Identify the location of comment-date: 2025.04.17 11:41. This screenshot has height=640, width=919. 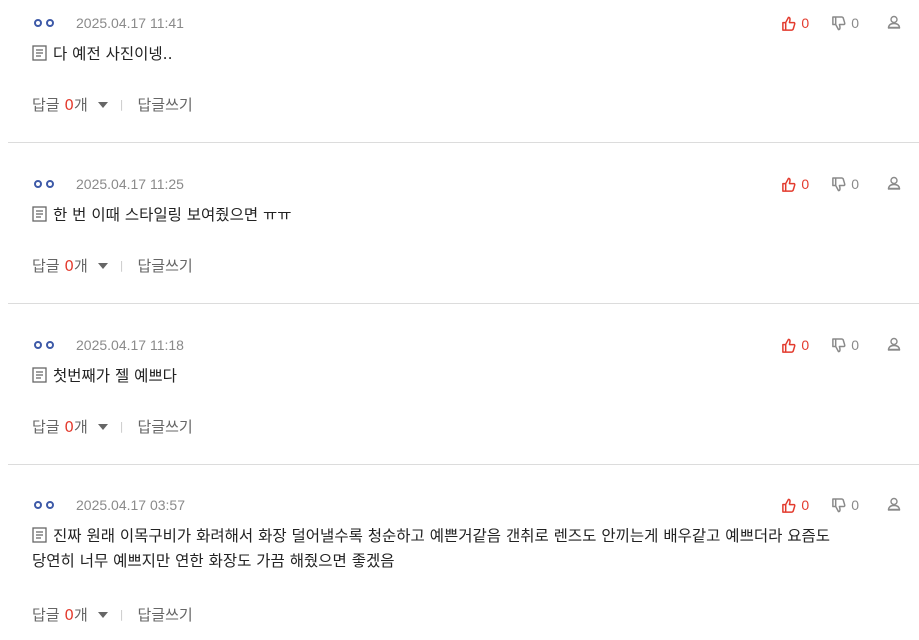
(130, 23).